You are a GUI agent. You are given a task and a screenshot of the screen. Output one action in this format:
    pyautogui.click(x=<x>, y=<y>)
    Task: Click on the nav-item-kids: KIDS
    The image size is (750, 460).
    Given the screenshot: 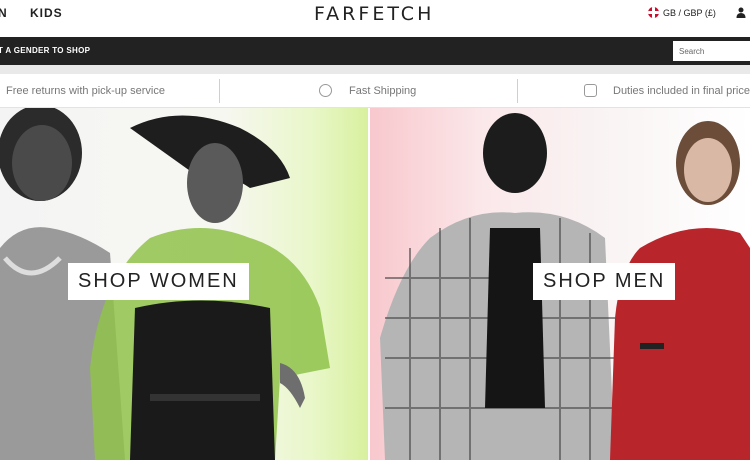 What is the action you would take?
    pyautogui.click(x=46, y=13)
    